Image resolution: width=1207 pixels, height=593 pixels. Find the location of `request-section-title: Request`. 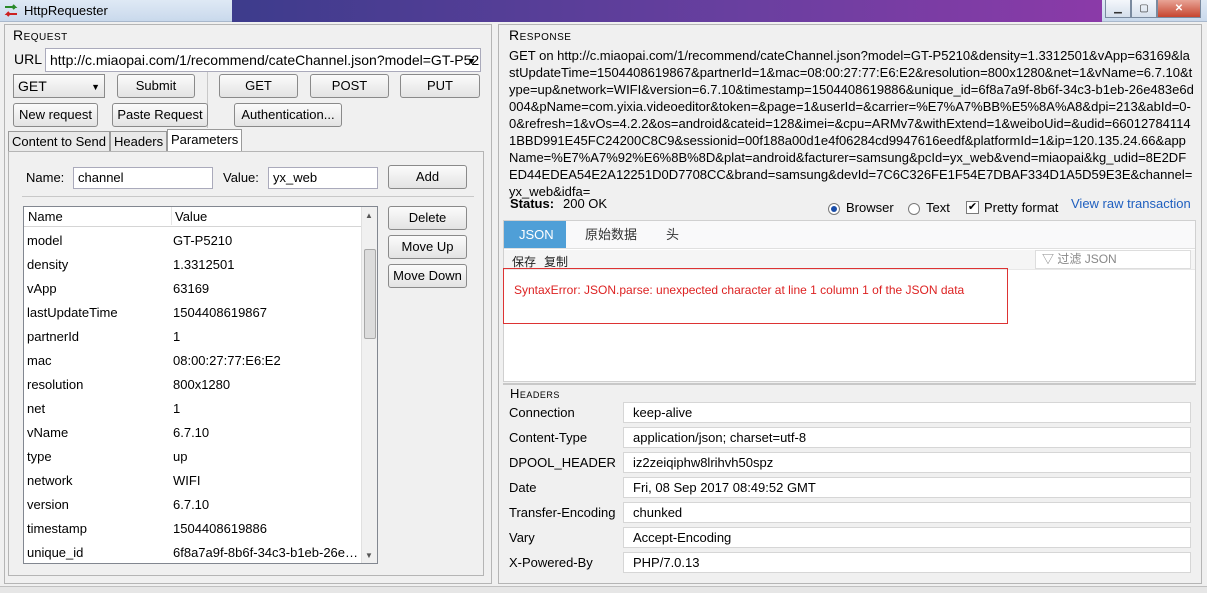

request-section-title: Request is located at coordinates (40, 35).